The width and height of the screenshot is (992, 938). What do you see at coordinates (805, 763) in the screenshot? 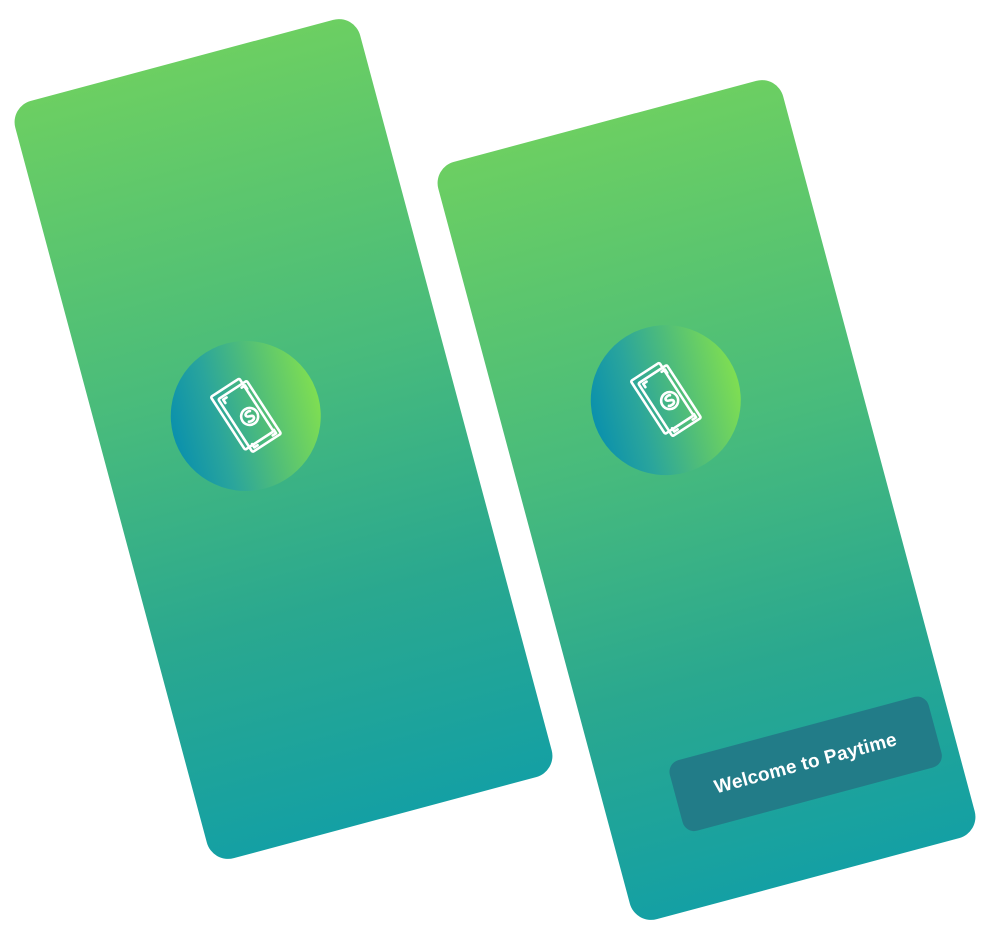
I see `welcome-button: Welcome to Paytime` at bounding box center [805, 763].